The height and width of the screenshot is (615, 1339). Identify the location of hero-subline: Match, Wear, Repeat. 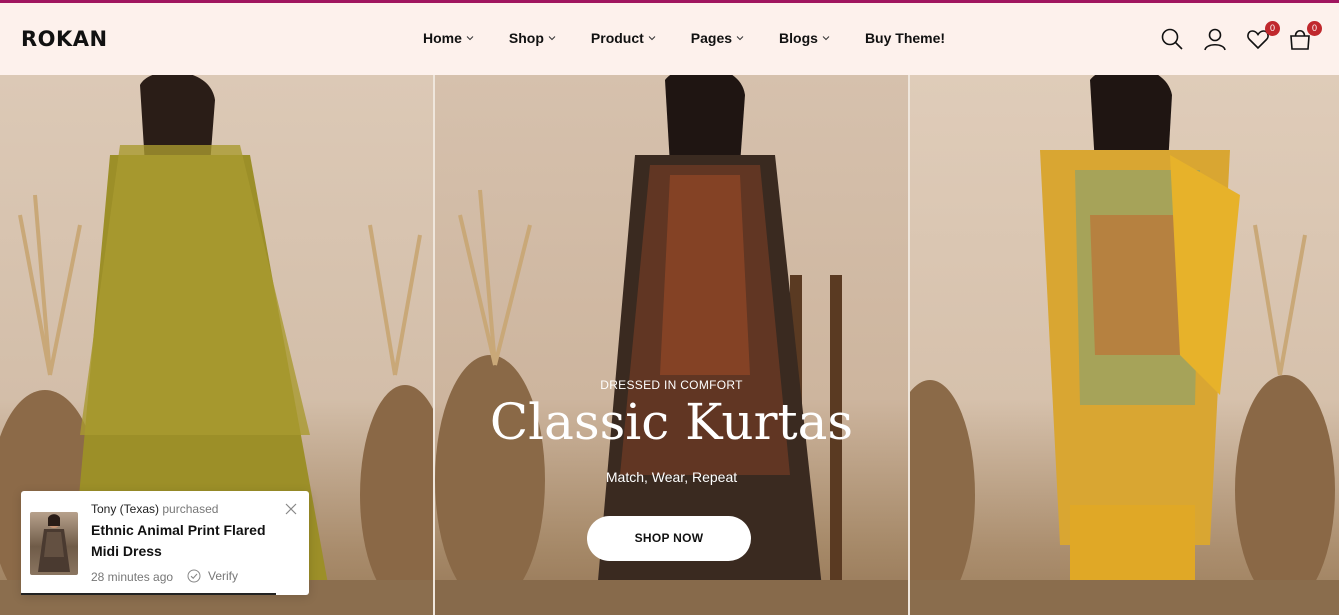
(671, 477).